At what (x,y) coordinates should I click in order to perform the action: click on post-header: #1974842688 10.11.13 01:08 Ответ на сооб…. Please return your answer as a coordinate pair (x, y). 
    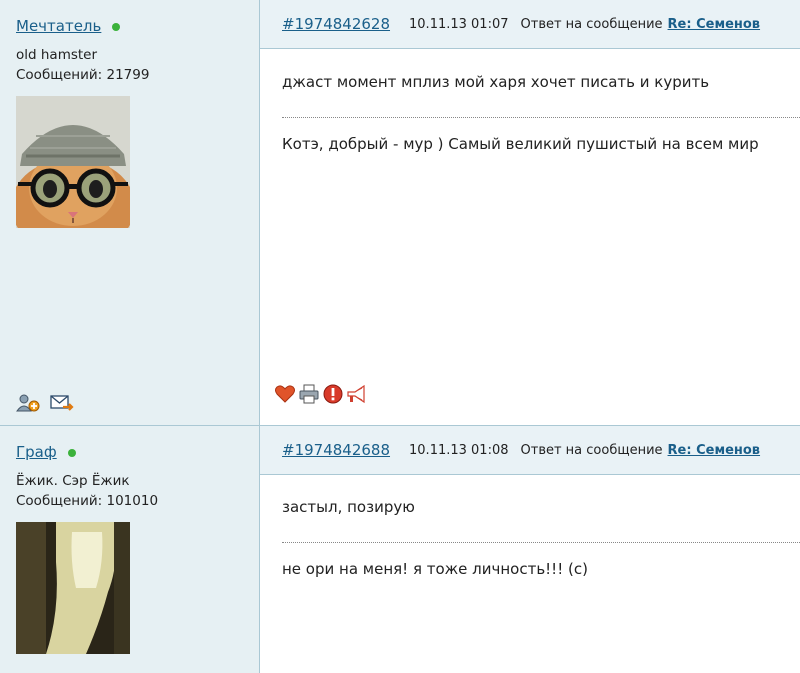
    Looking at the image, I should click on (530, 450).